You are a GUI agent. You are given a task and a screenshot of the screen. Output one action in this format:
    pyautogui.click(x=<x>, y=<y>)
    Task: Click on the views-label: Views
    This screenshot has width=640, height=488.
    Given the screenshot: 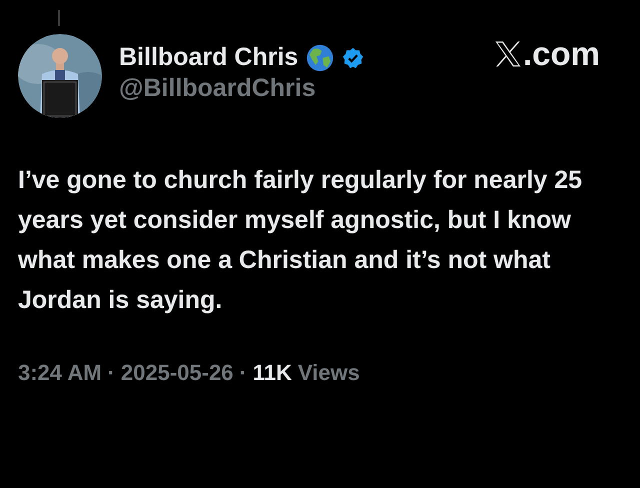 What is the action you would take?
    pyautogui.click(x=329, y=373)
    